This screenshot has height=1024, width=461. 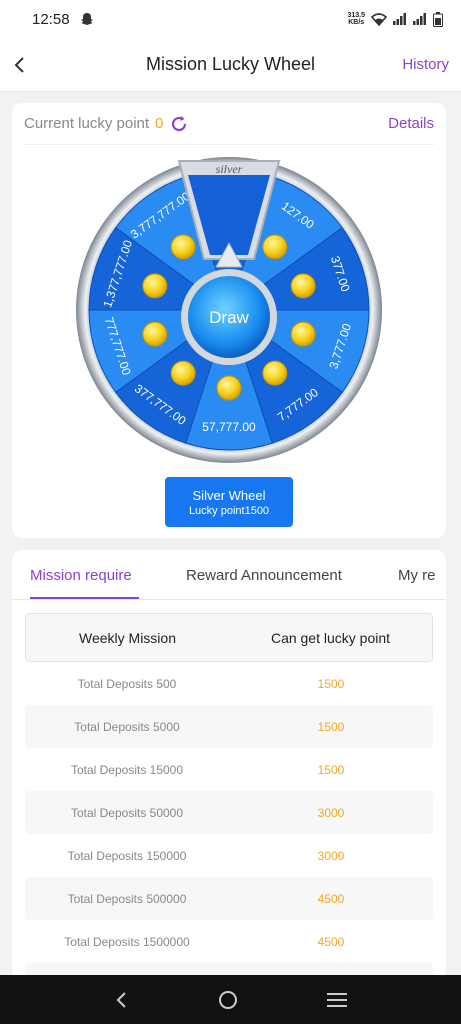 What do you see at coordinates (127, 683) in the screenshot?
I see `mission-cell: Total Deposits 500` at bounding box center [127, 683].